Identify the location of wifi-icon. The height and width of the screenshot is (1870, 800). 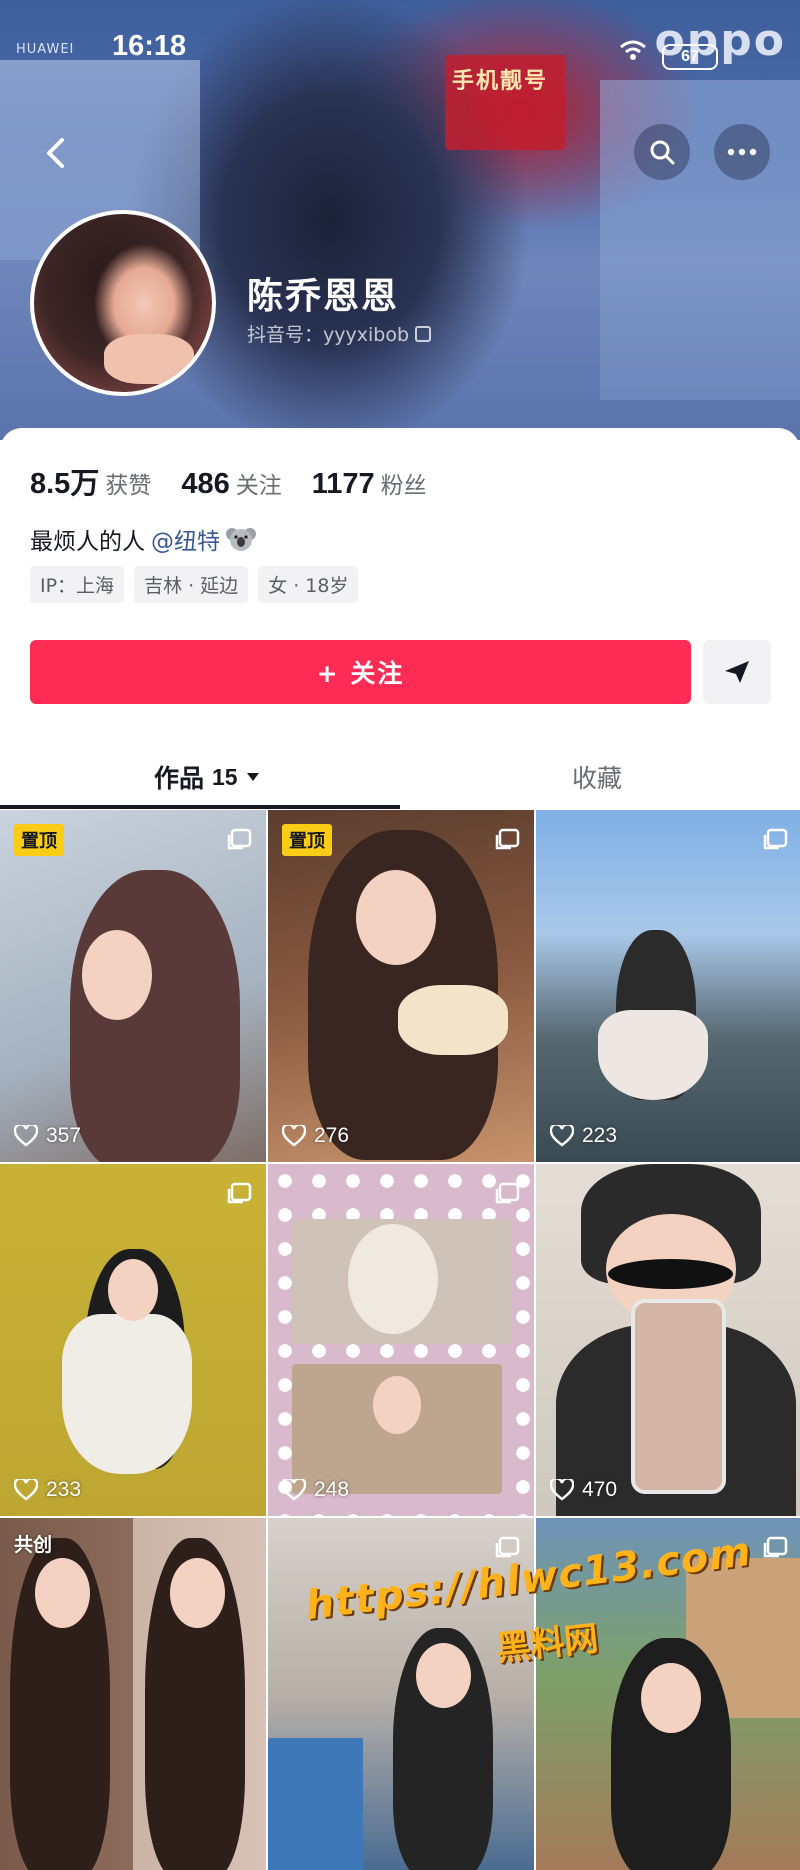
(633, 50).